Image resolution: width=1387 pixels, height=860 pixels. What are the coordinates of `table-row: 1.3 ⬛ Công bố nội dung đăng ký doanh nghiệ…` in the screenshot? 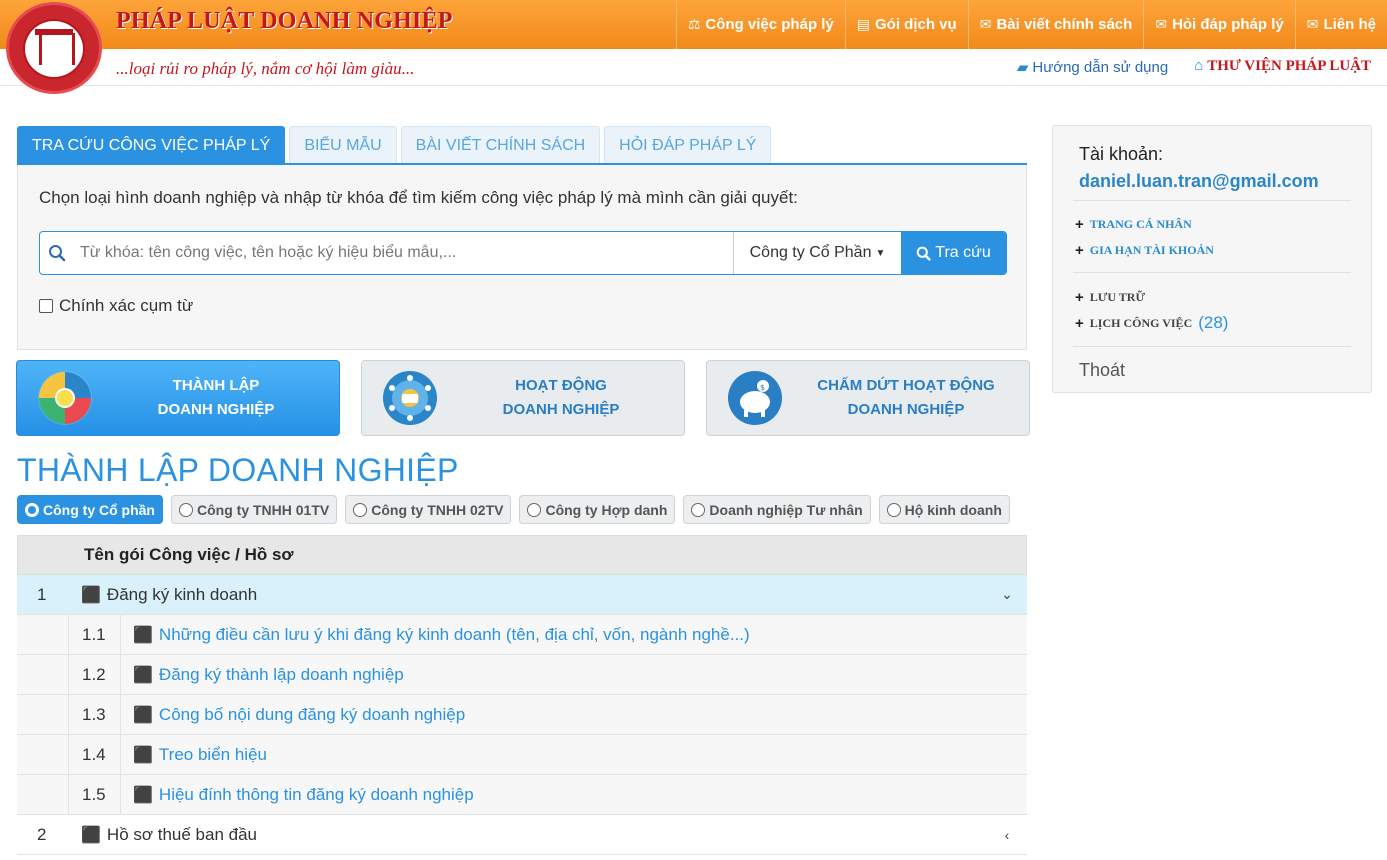 It's located at (522, 714).